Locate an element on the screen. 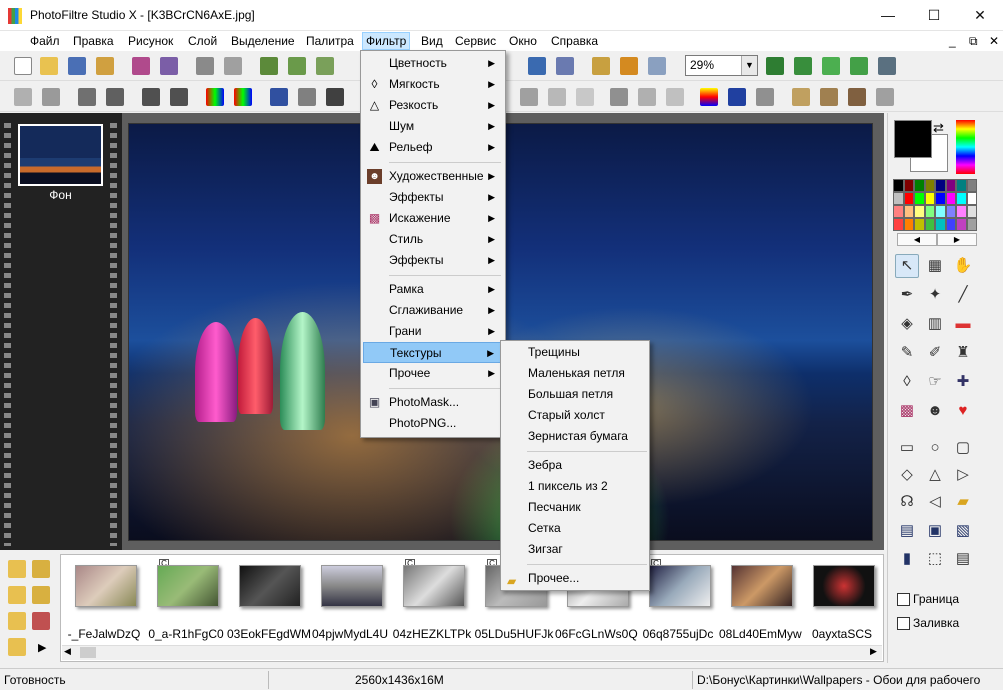 The width and height of the screenshot is (1003, 690). drop-outline-icon is located at coordinates (675, 97).